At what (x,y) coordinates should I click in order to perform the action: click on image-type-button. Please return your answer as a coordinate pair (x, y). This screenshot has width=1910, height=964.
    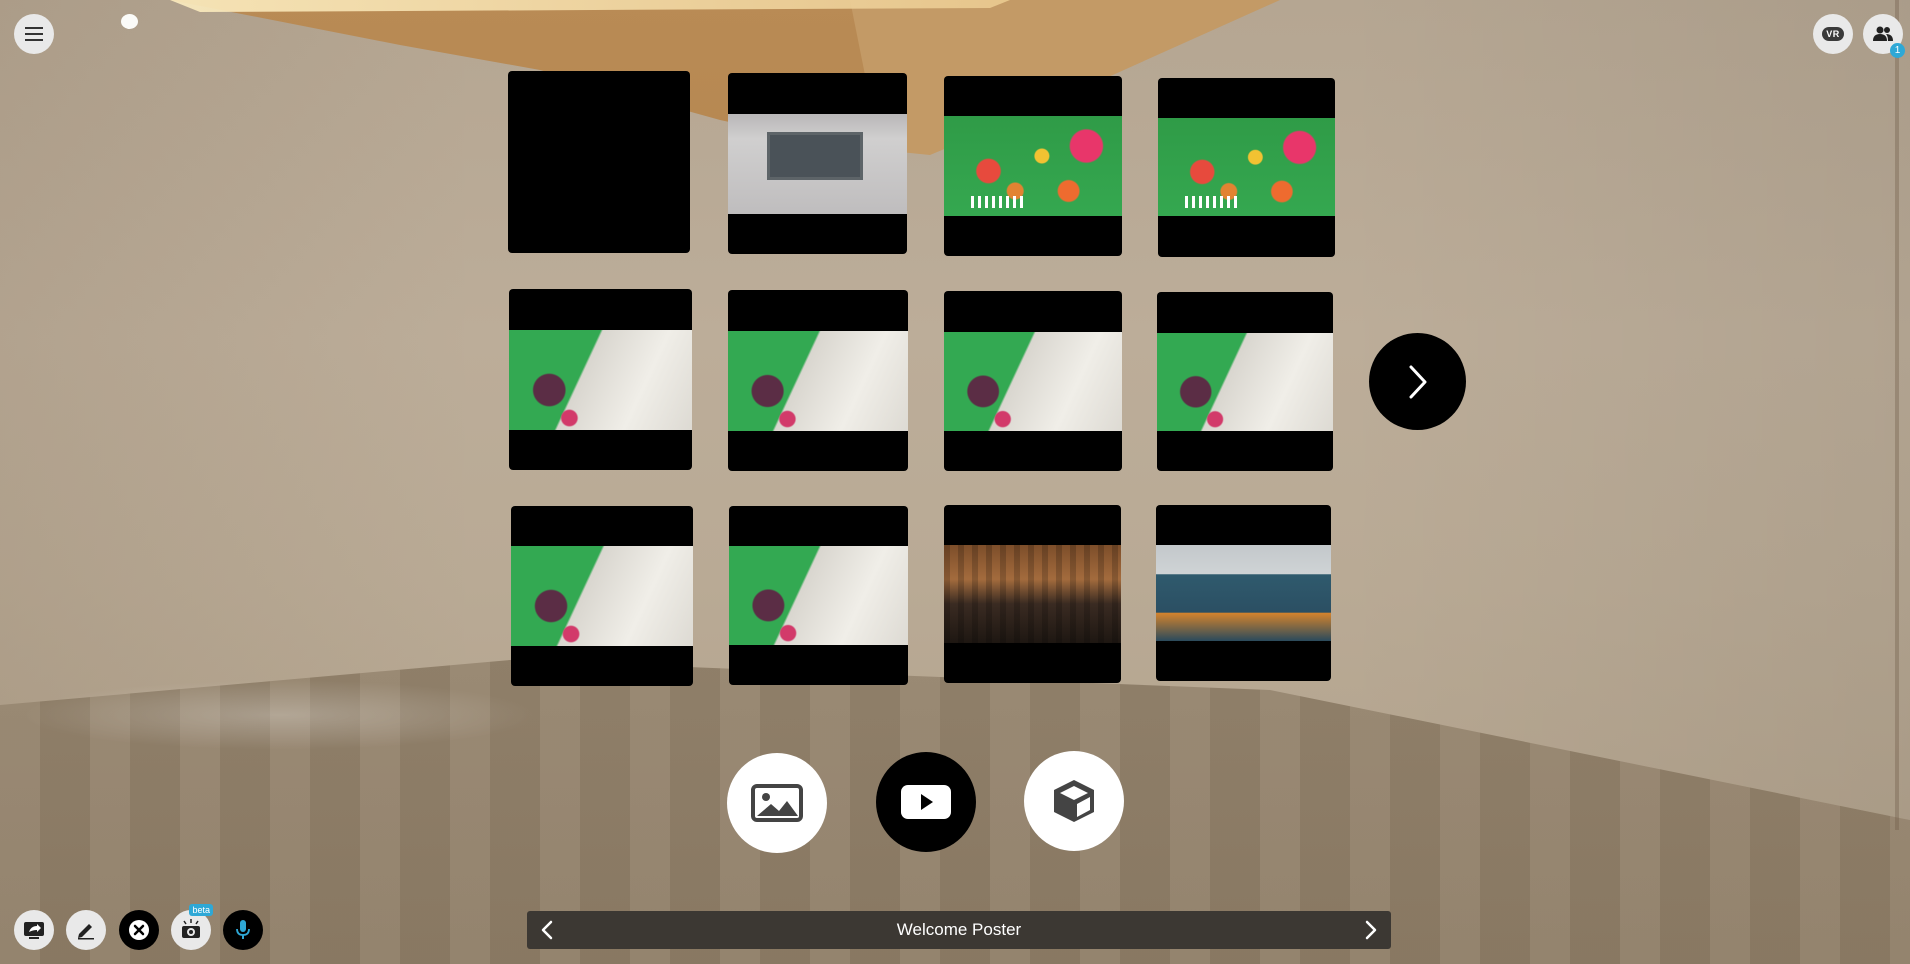
    Looking at the image, I should click on (777, 803).